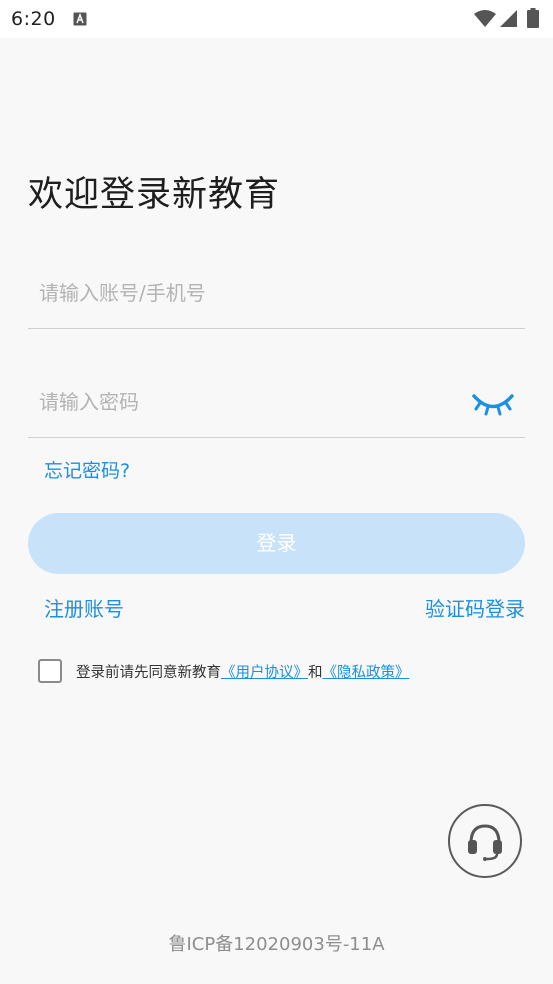  I want to click on password-input, so click(243, 402).